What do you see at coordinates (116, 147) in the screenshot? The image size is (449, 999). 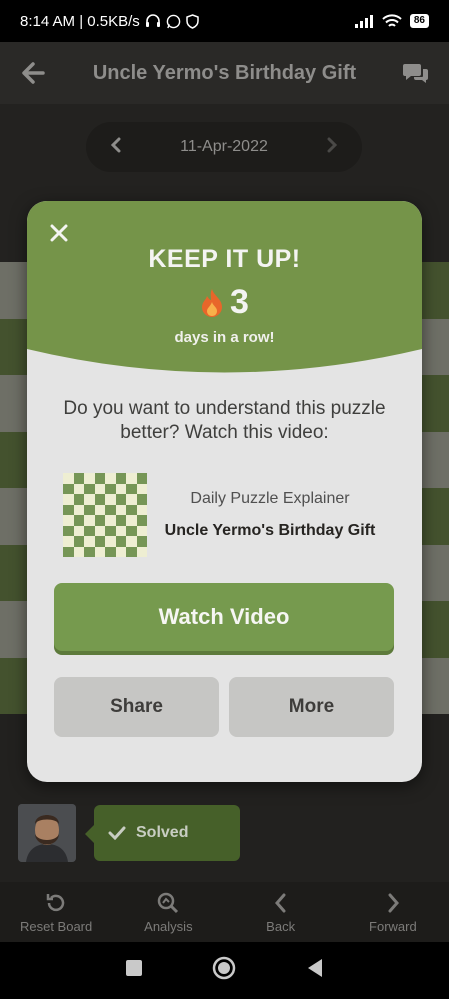 I see `prev-date-icon` at bounding box center [116, 147].